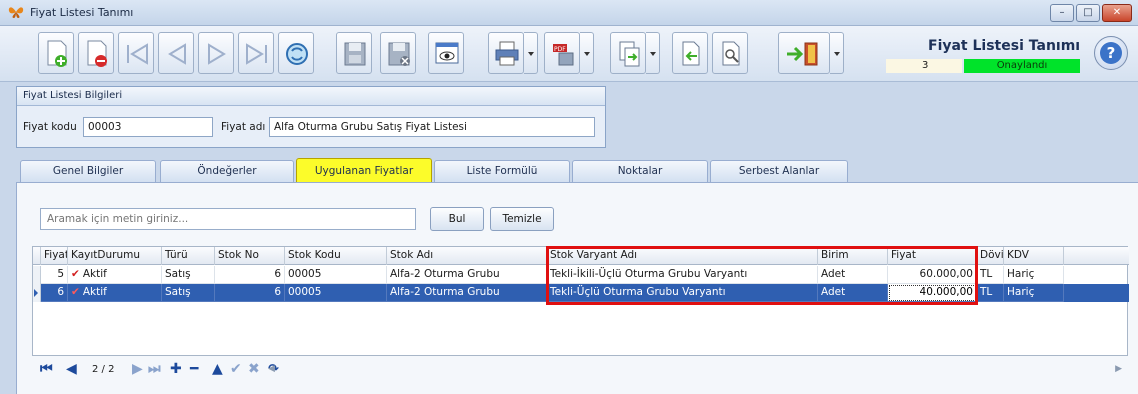  Describe the element at coordinates (932, 256) in the screenshot. I see `header-price: Fiyat` at that location.